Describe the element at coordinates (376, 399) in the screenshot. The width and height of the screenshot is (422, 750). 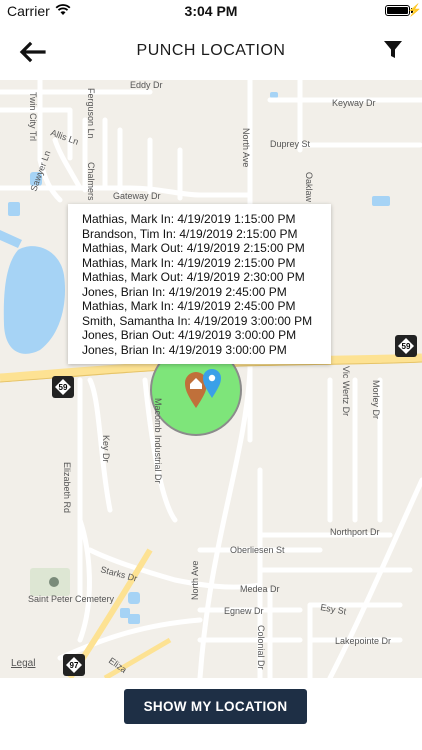
I see `street-label: Morley Dr` at that location.